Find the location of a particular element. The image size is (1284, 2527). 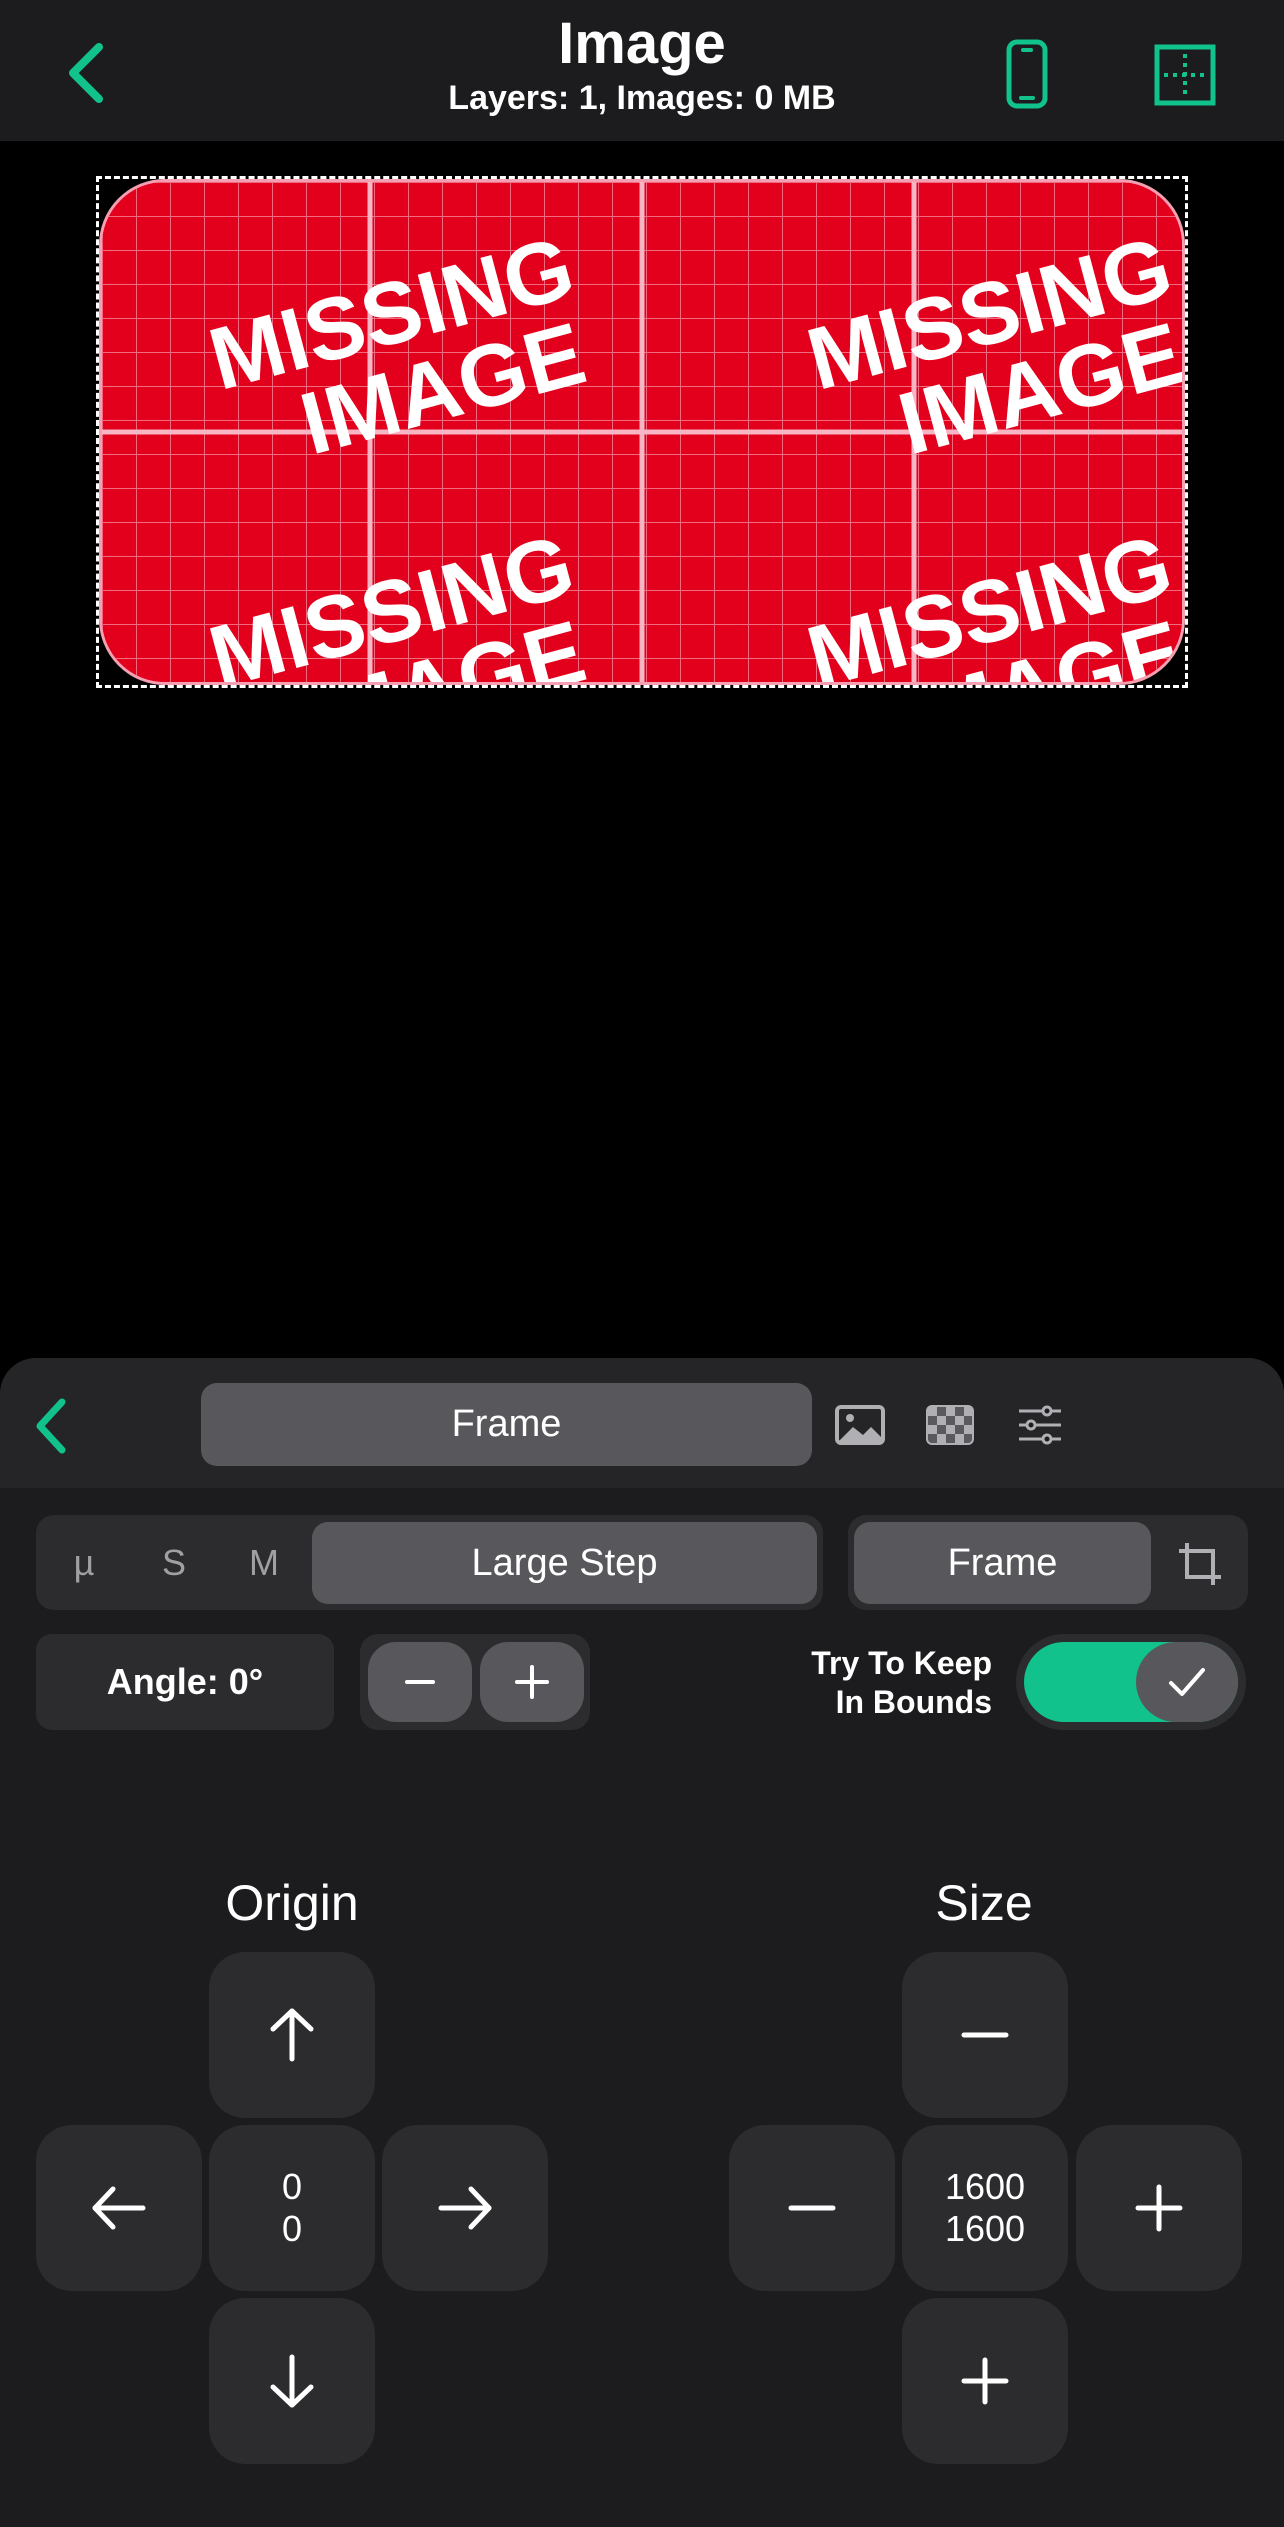

size-height-decrease-button is located at coordinates (985, 2035).